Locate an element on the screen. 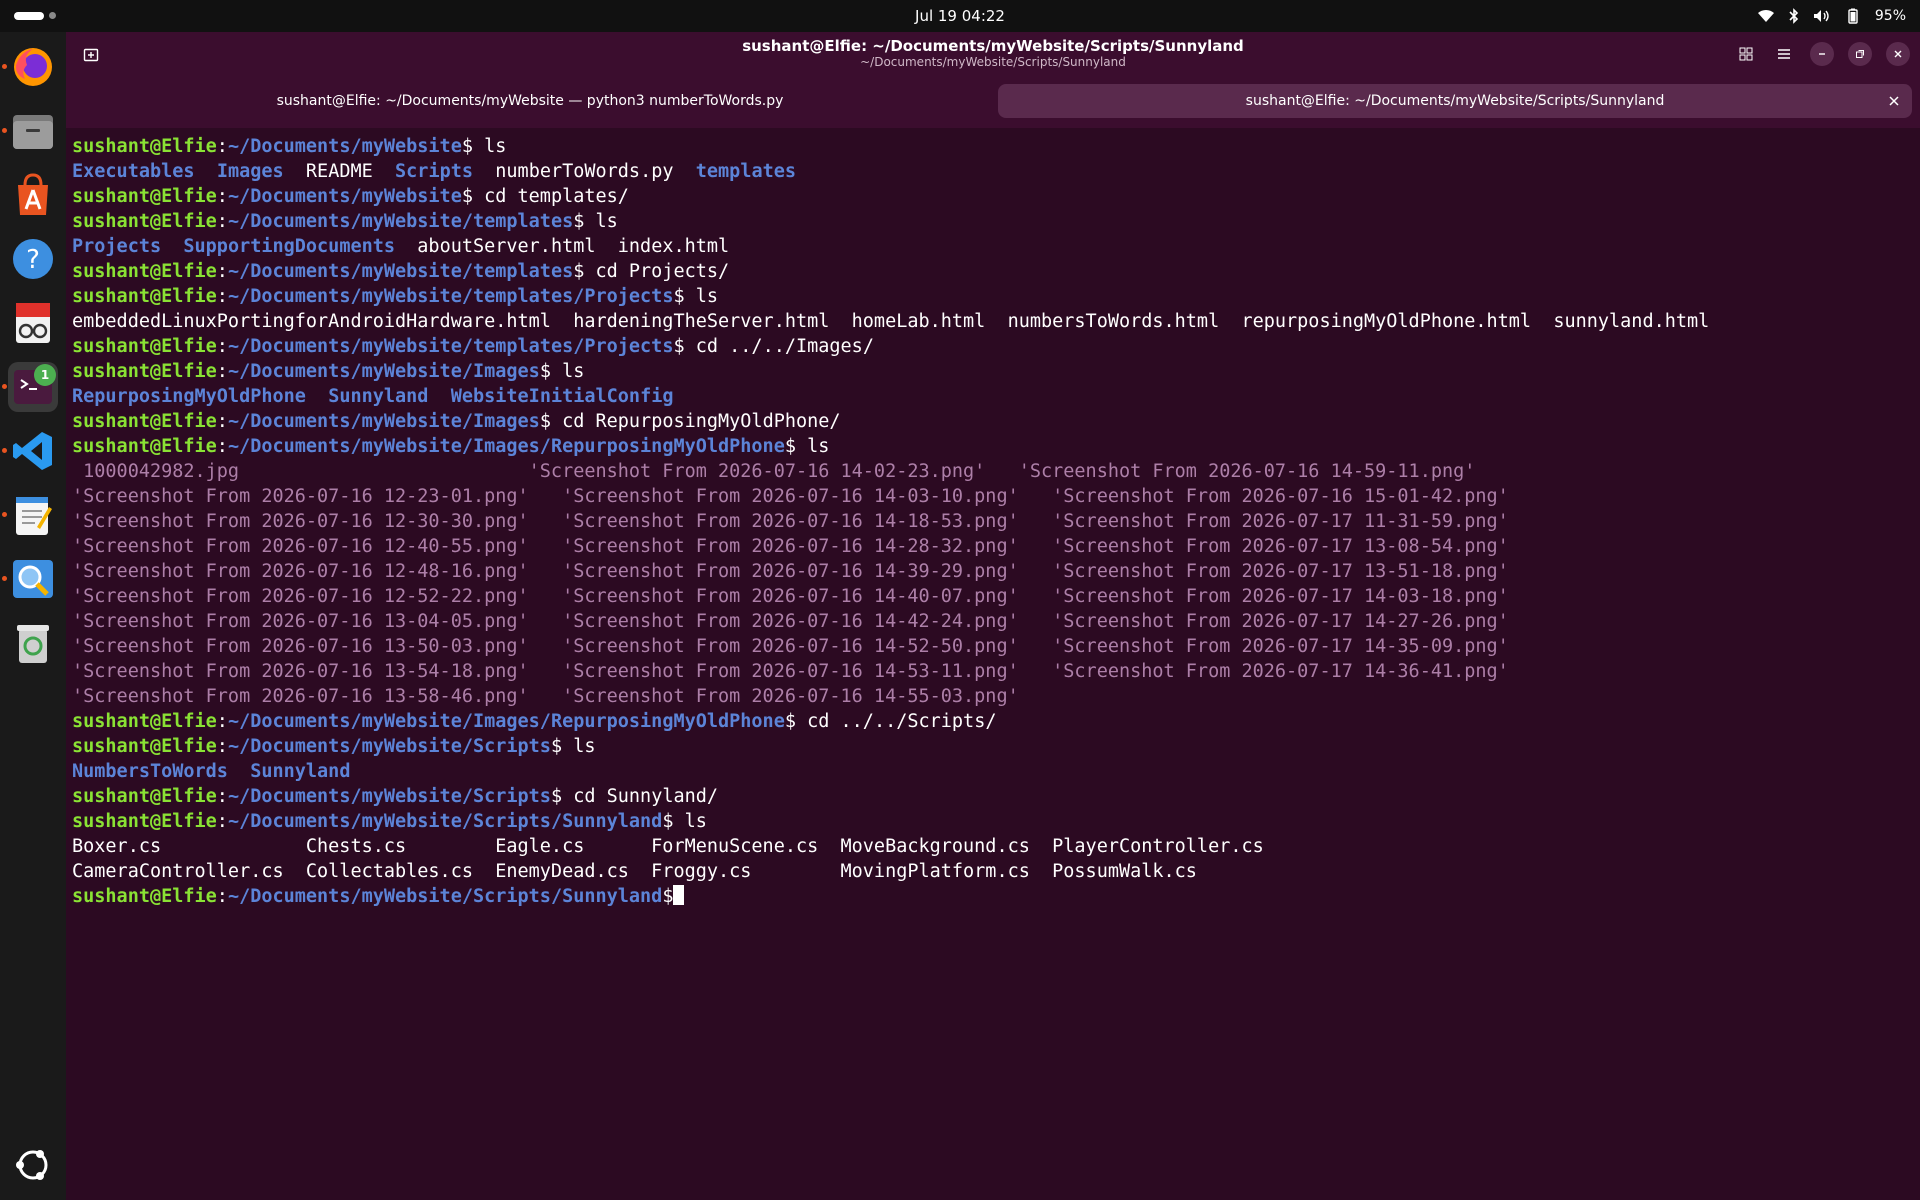 This screenshot has width=1920, height=1200. dock-app-center is located at coordinates (33, 195).